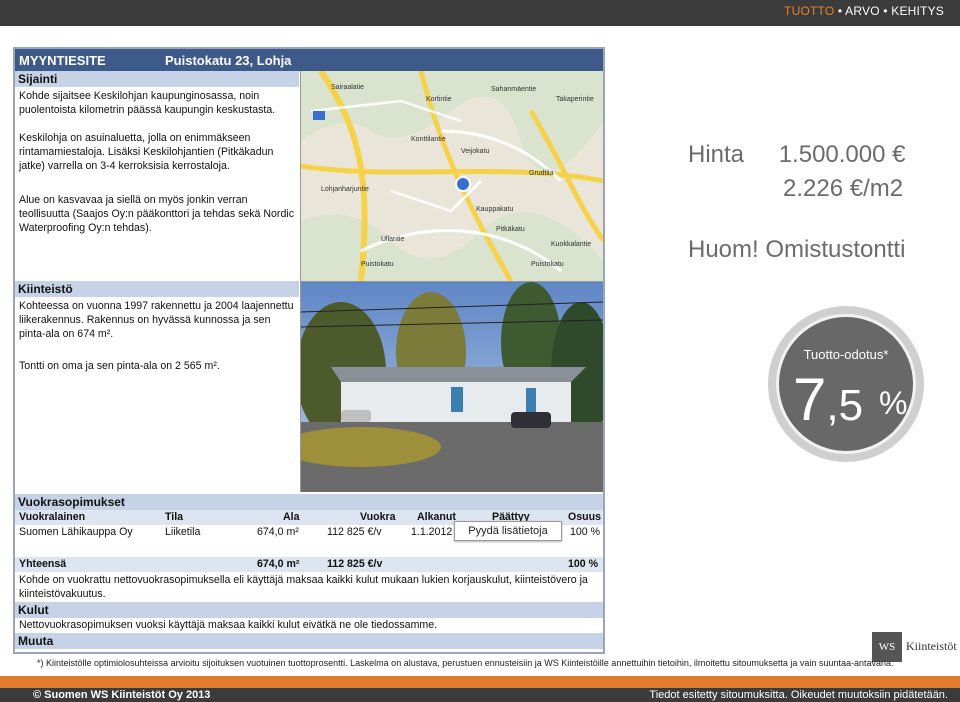 The height and width of the screenshot is (702, 960). What do you see at coordinates (585, 532) in the screenshot?
I see `cell-share: 100 %` at bounding box center [585, 532].